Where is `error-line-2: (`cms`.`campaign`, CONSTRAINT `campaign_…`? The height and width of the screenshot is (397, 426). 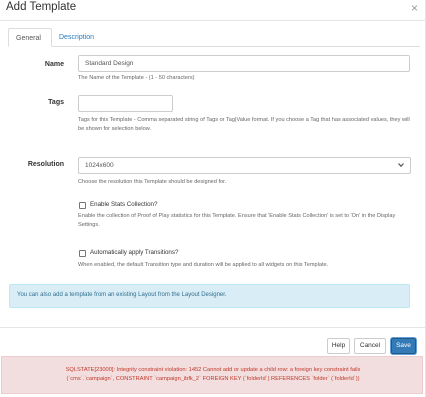
error-line-2: (`cms`.`campaign`, CONSTRAINT `campaign_… is located at coordinates (213, 379).